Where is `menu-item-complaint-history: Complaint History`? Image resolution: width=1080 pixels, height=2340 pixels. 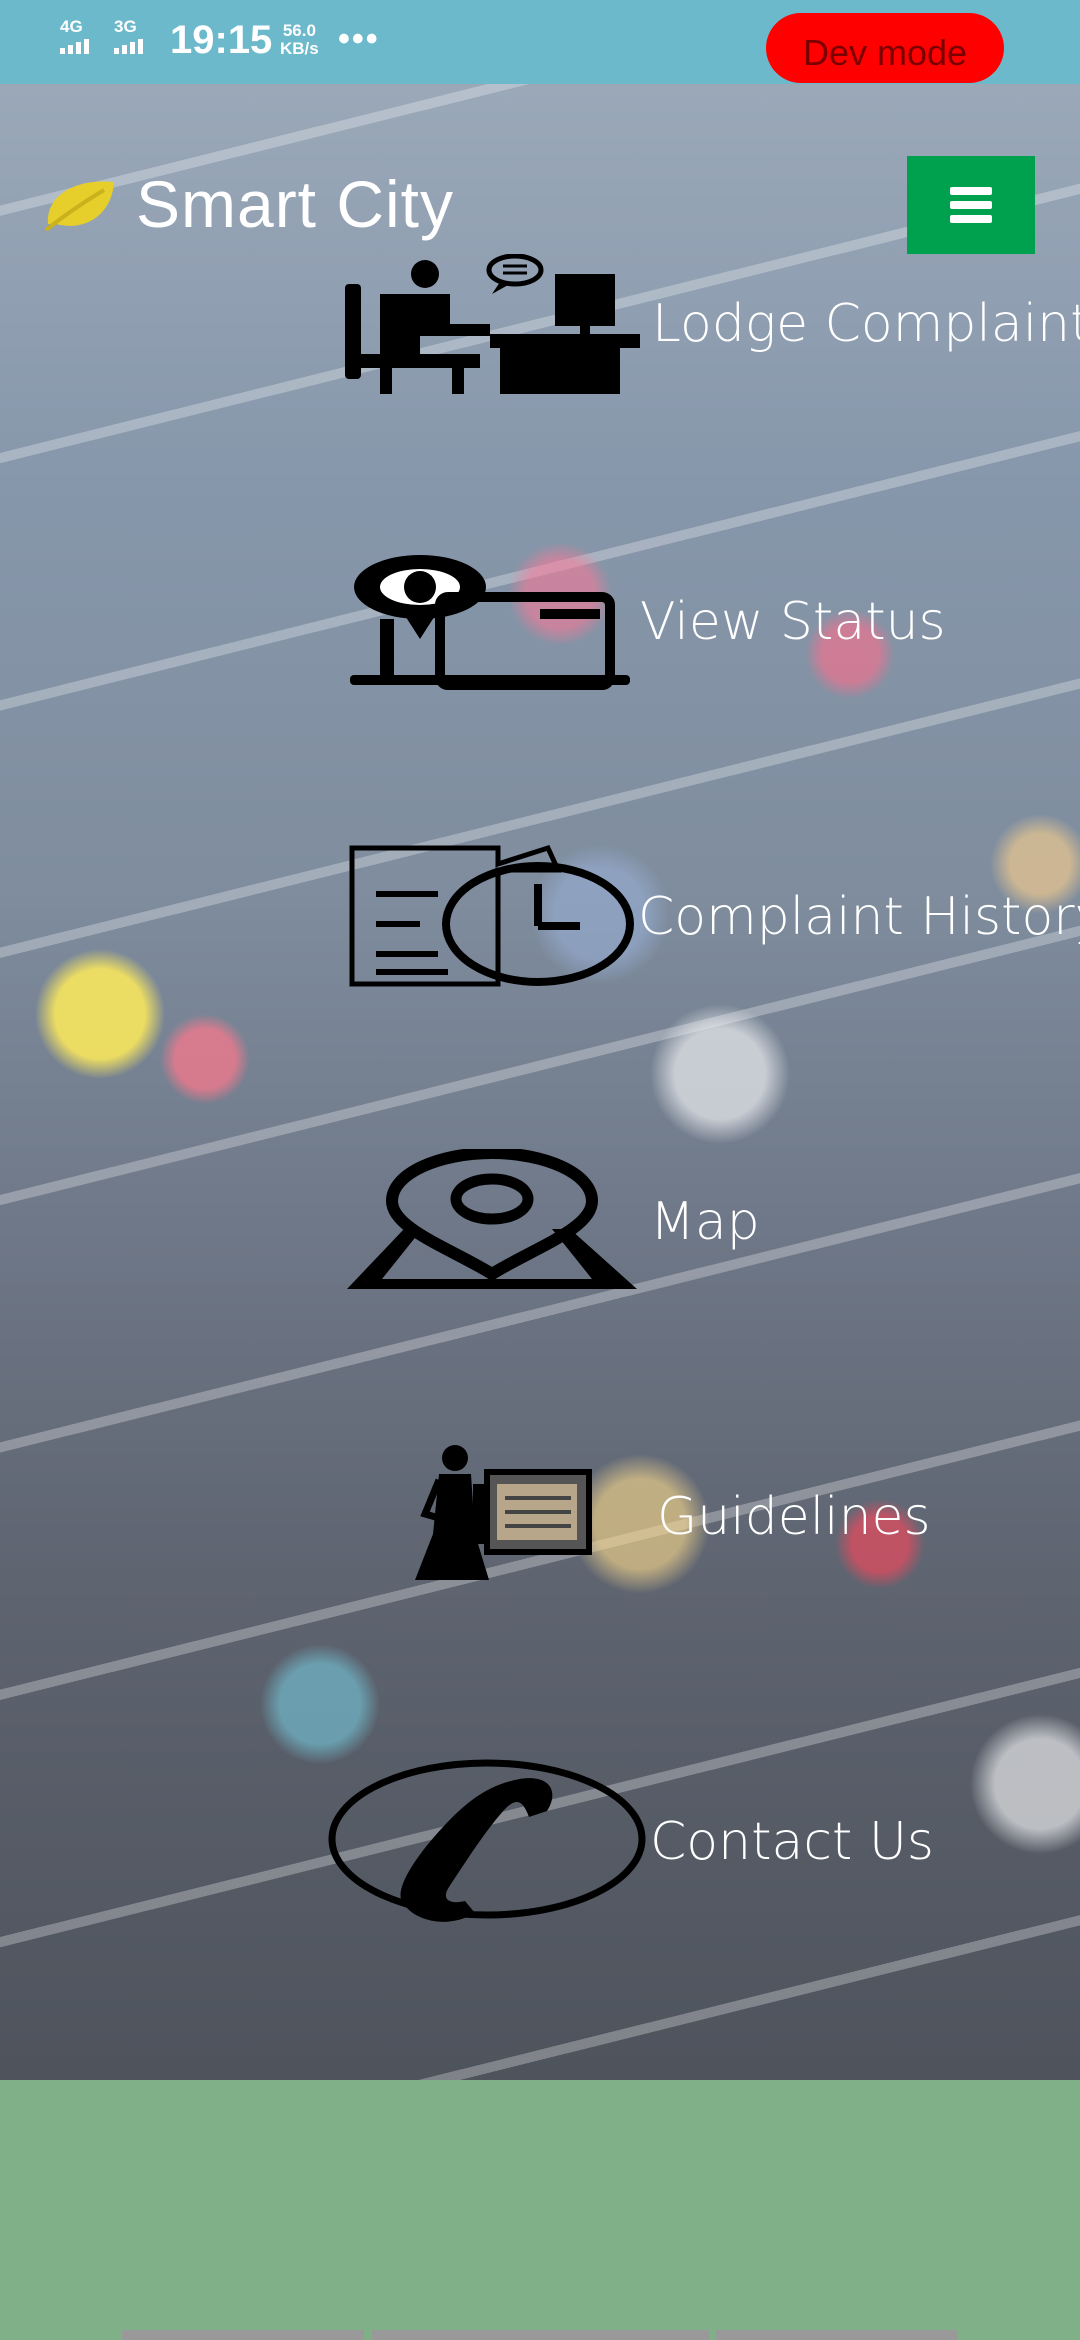 menu-item-complaint-history: Complaint History is located at coordinates (714, 916).